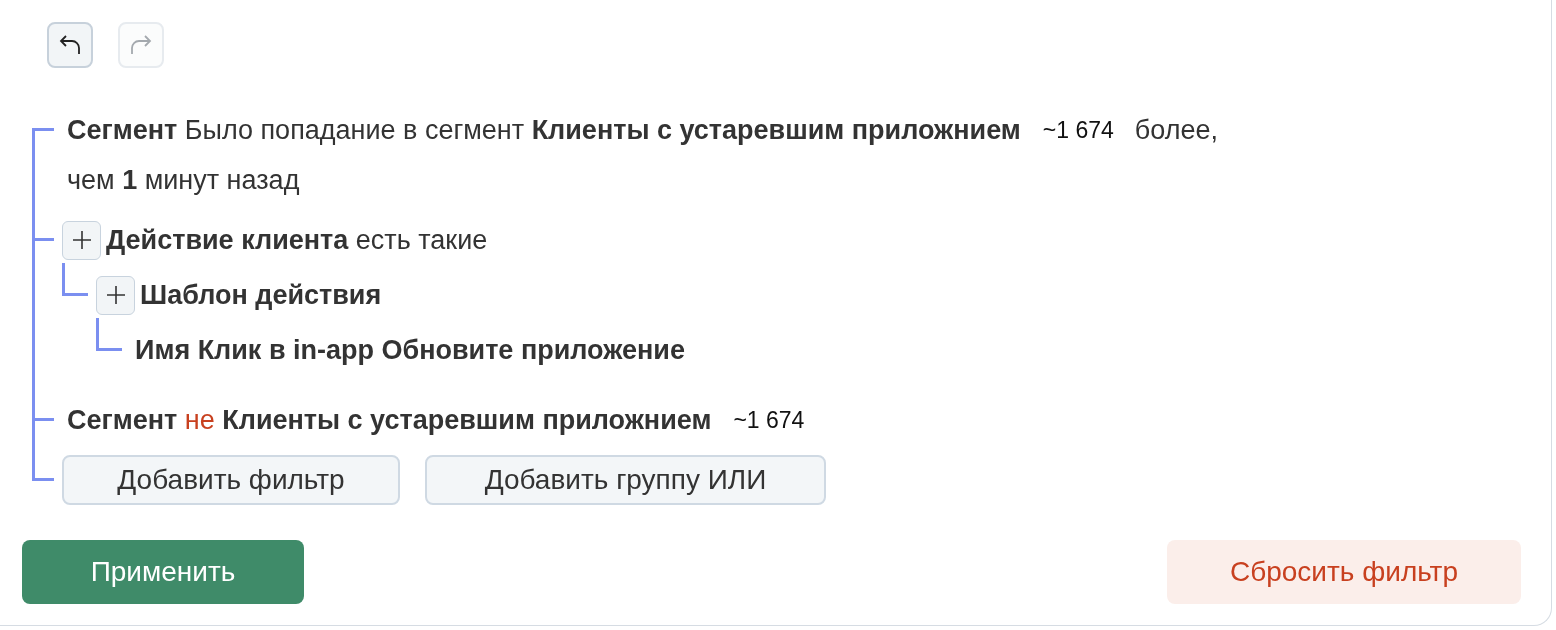  Describe the element at coordinates (231, 480) in the screenshot. I see `add-filter-button: Добавить фильтр` at that location.